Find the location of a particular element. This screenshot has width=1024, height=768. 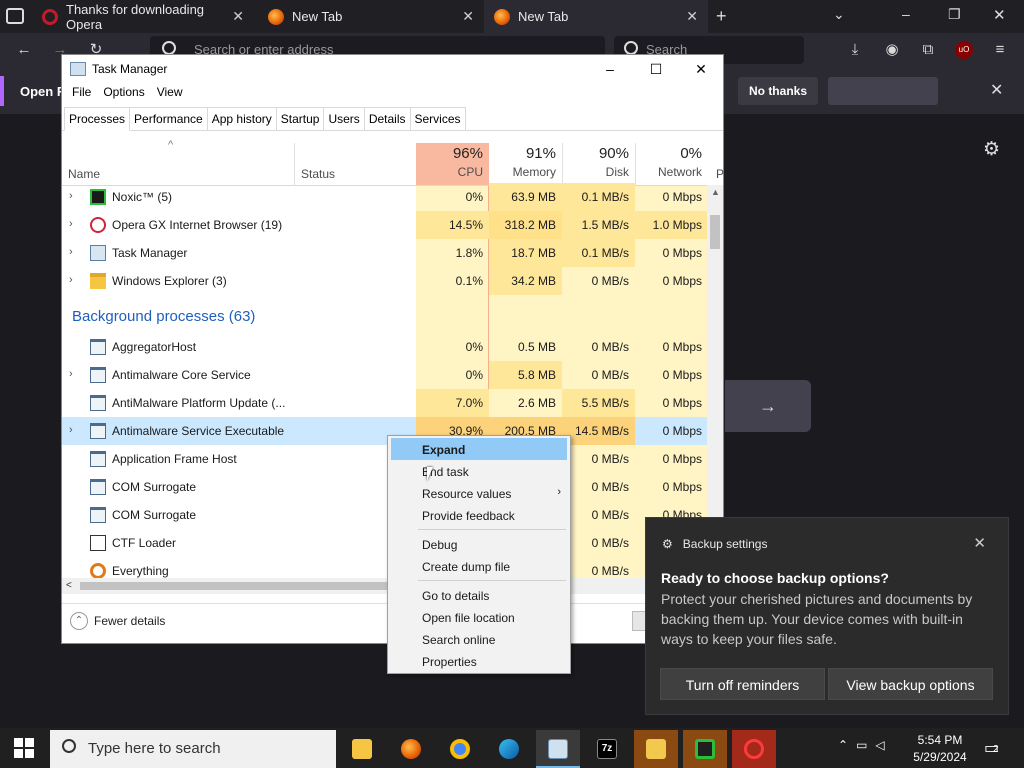

windows-start-icon is located at coordinates (24, 748).